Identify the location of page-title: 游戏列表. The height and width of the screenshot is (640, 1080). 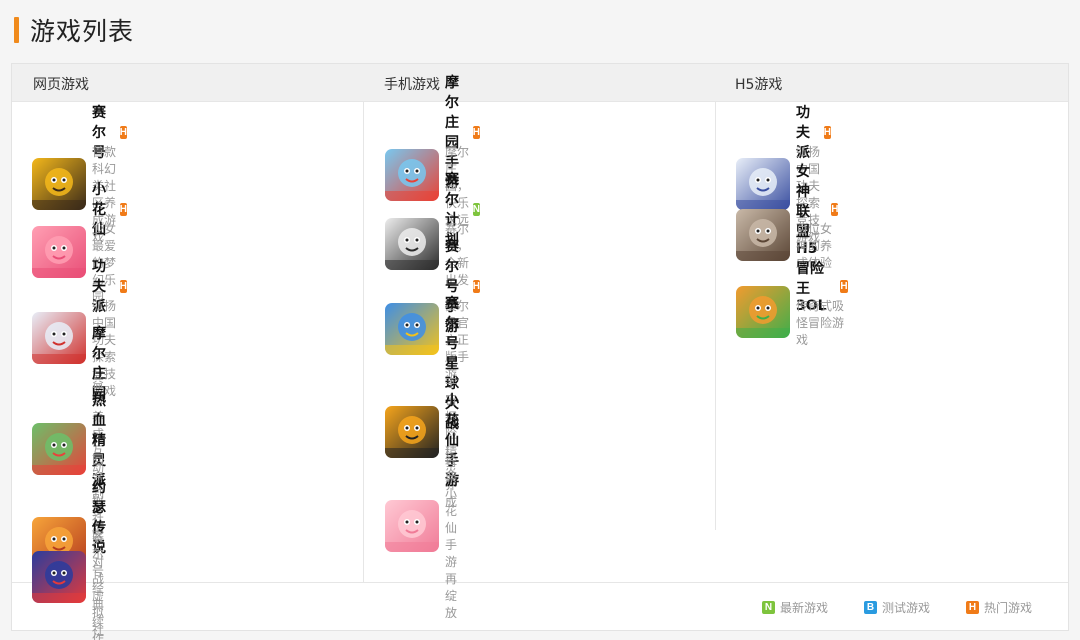
(74, 30).